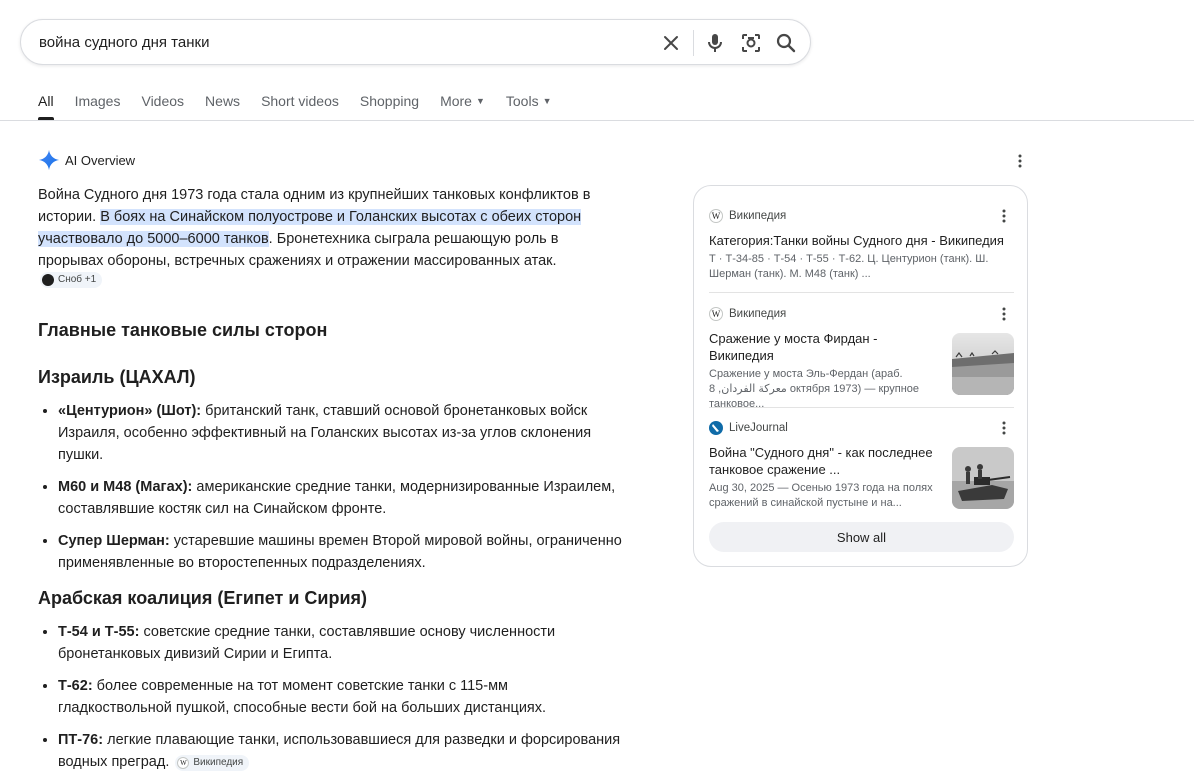  I want to click on section-heading: Главные танковые силы сторон, so click(183, 330).